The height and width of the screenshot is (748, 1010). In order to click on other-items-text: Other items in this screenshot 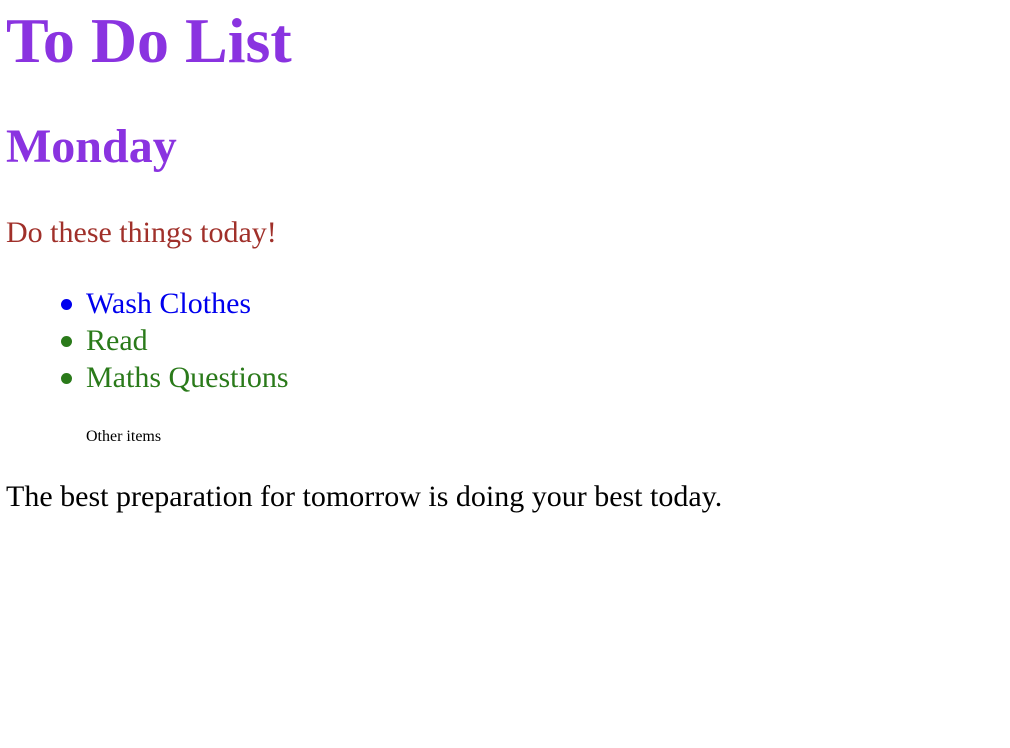, I will do `click(124, 436)`.